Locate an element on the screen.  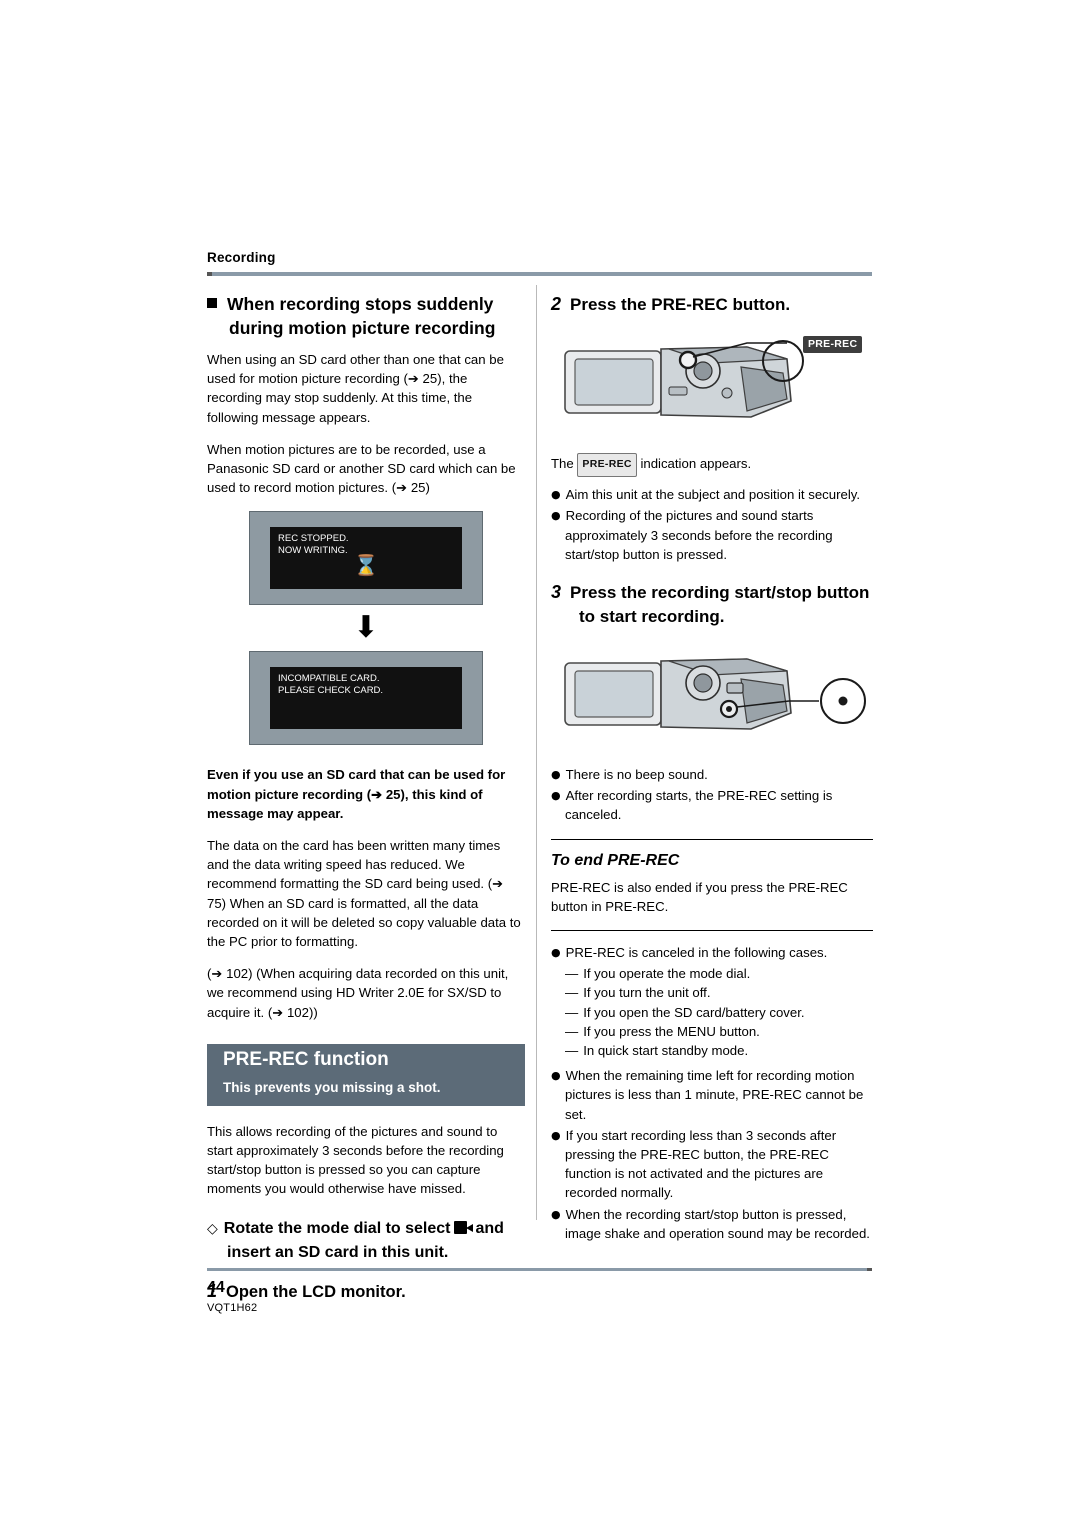
divider-rule-top is located at coordinates (712, 839).